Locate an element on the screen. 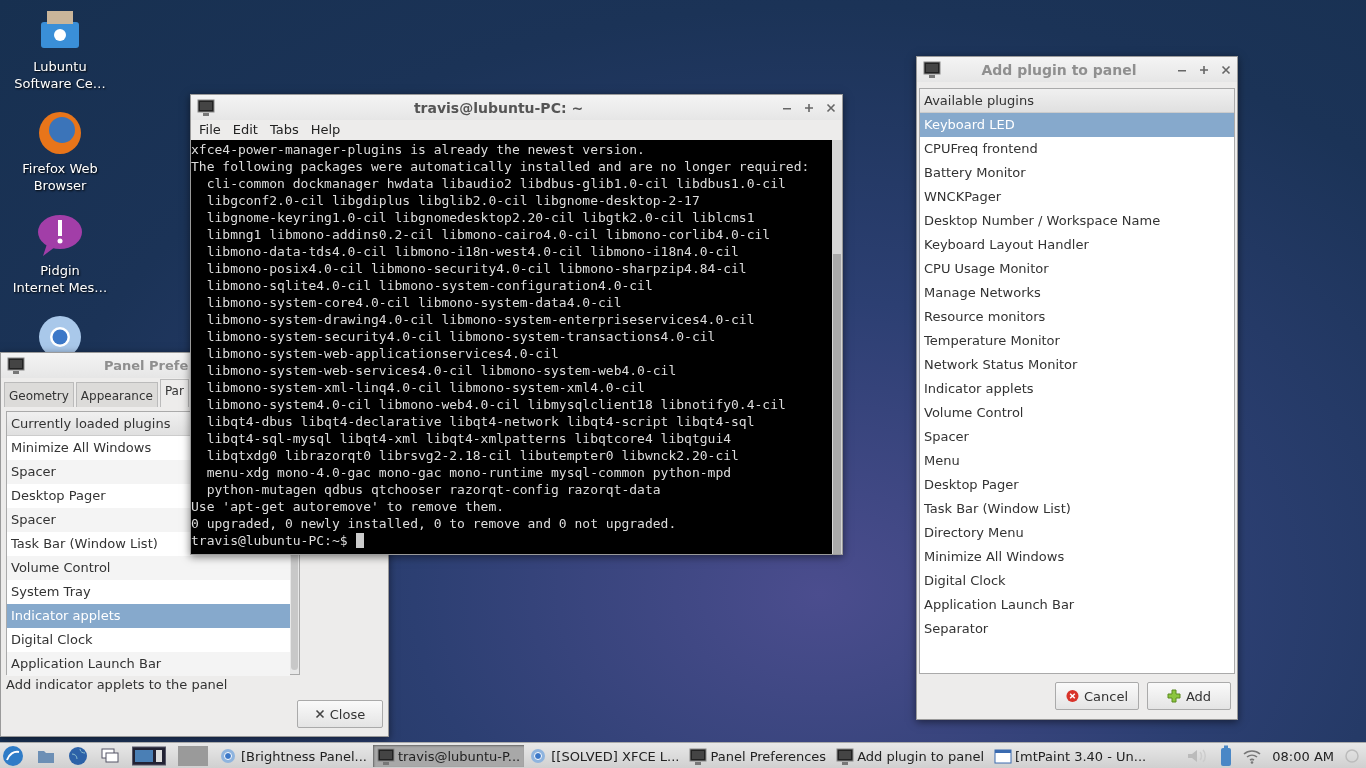 This screenshot has height=768, width=1366. cancel-button: Cancel is located at coordinates (1097, 696).